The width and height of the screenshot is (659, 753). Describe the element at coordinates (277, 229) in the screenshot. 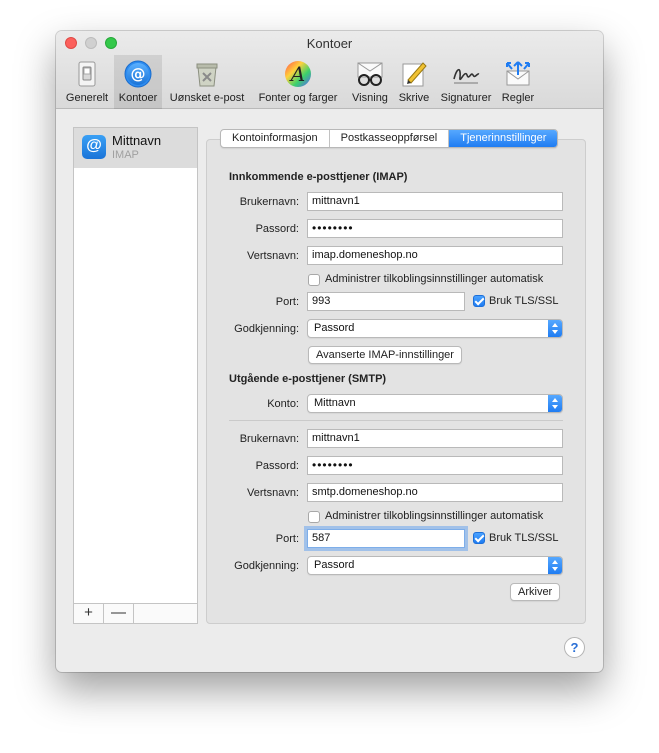

I see `incoming-password-label: Passord:` at that location.